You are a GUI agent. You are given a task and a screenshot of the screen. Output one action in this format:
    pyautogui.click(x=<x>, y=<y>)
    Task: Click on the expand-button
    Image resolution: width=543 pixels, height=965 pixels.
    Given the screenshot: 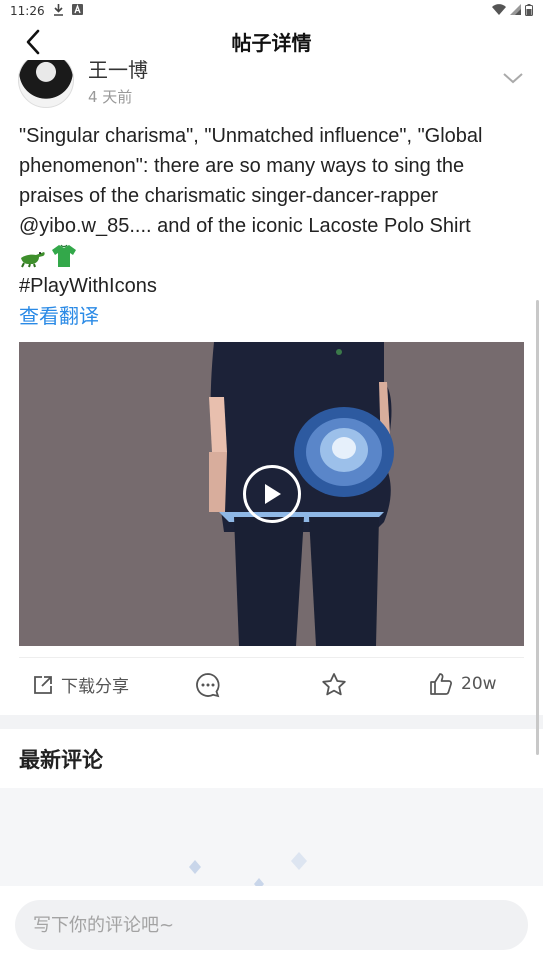 What is the action you would take?
    pyautogui.click(x=513, y=78)
    